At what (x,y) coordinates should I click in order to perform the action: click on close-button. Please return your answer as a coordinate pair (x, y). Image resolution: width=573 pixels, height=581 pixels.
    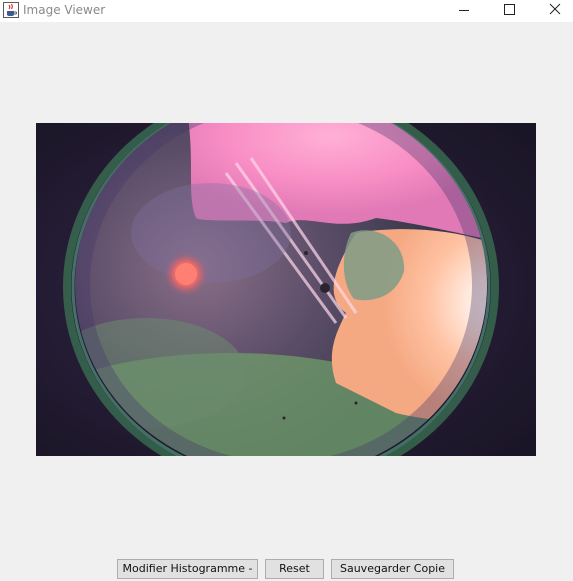
    Looking at the image, I should click on (553, 11).